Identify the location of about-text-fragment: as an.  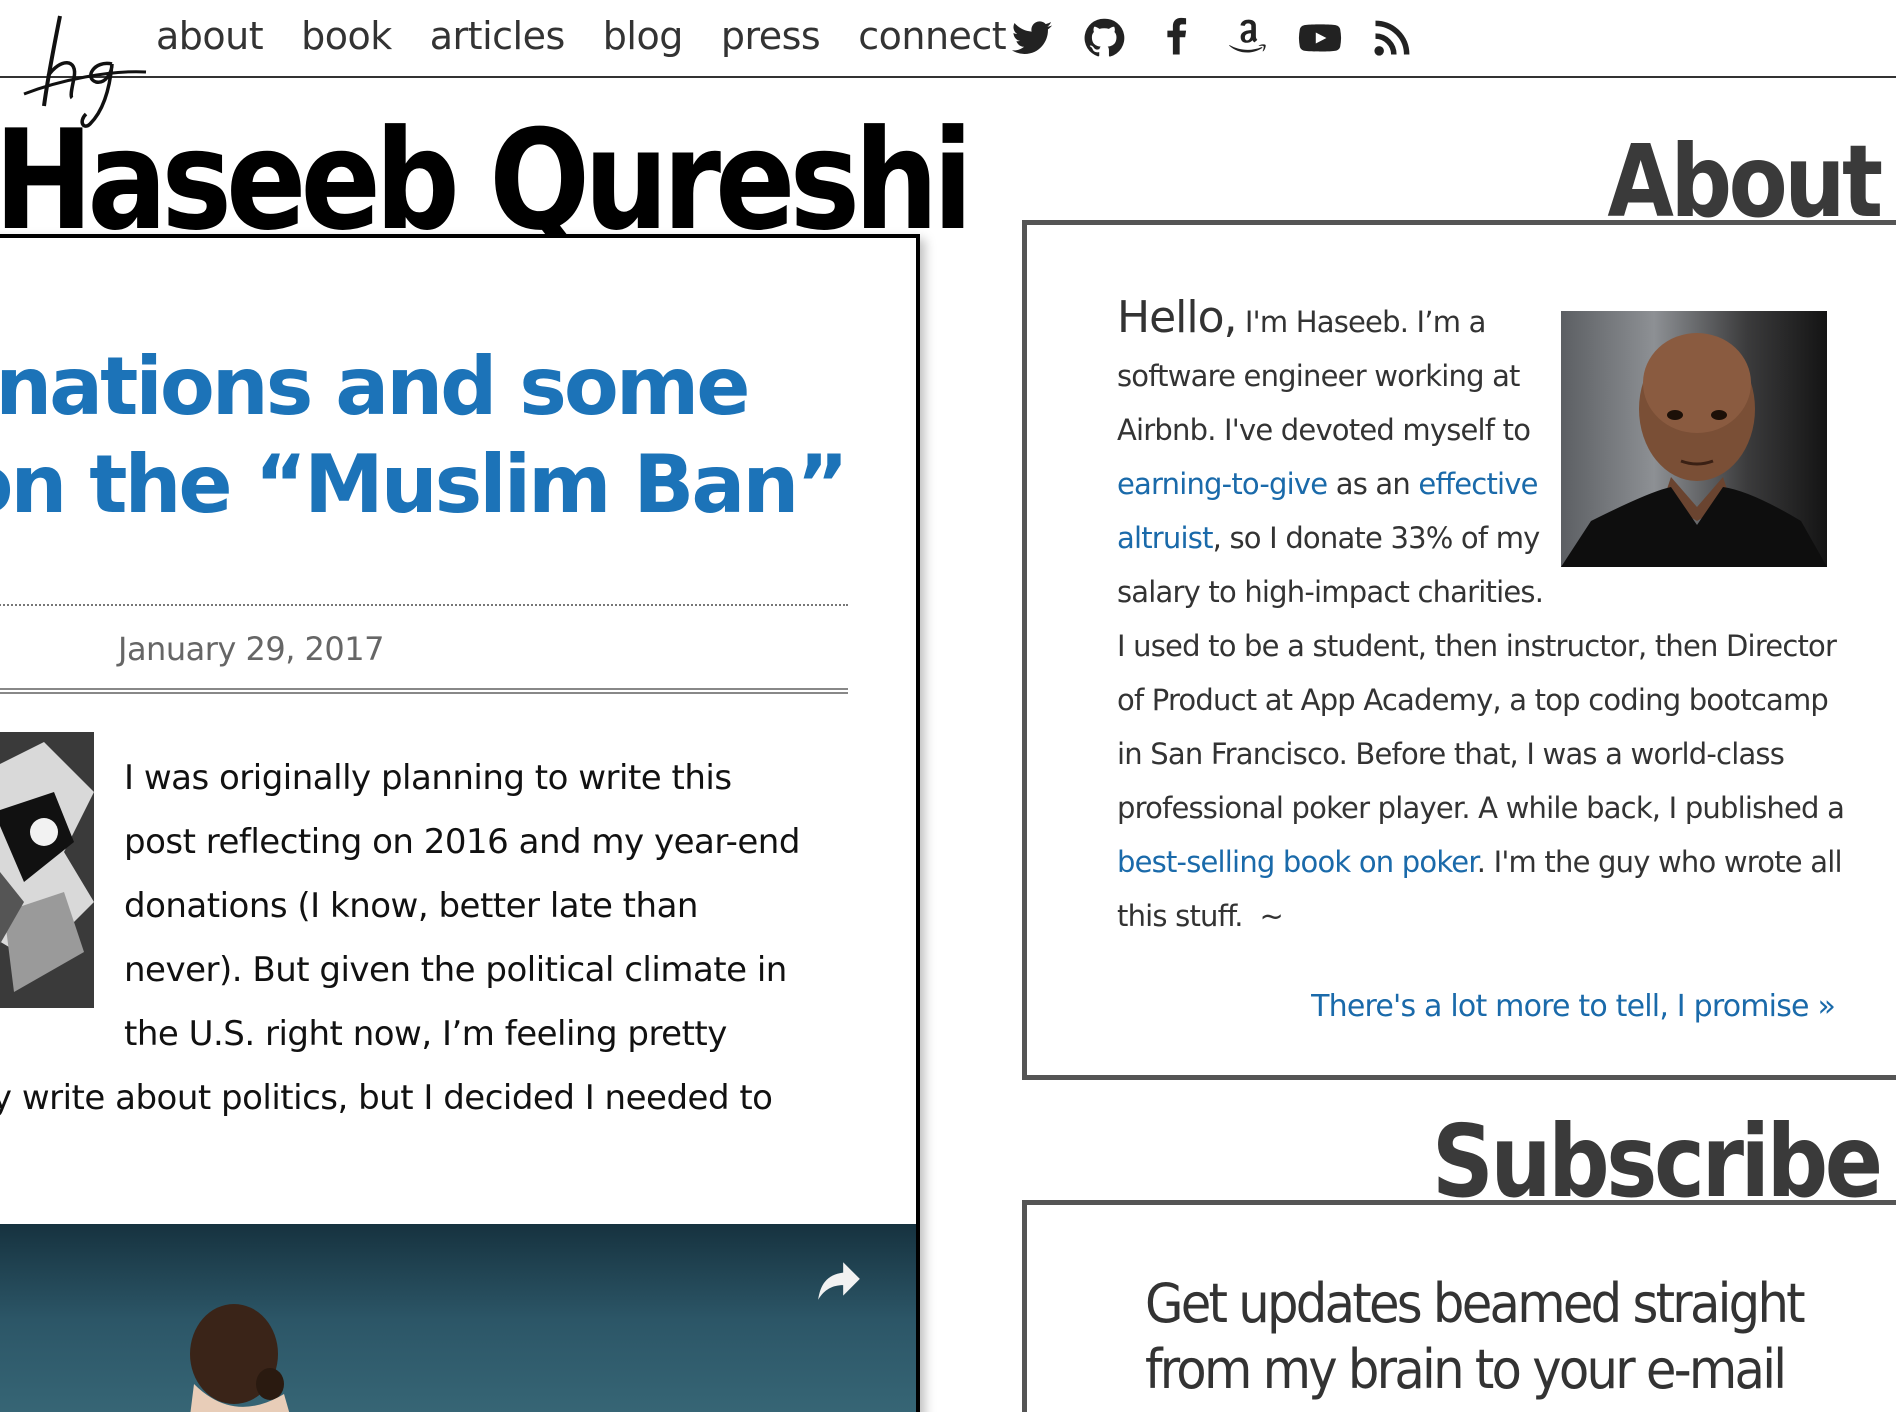
(1373, 484).